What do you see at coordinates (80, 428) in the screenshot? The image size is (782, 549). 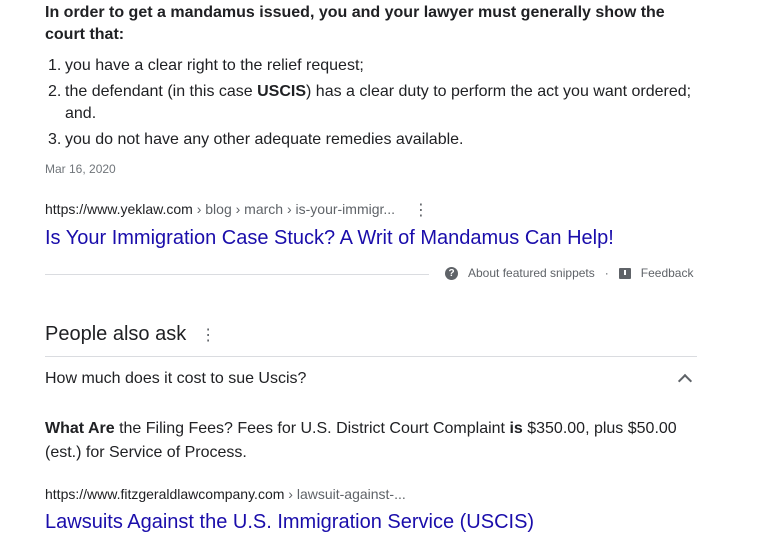 I see `answer-bold: What Are` at bounding box center [80, 428].